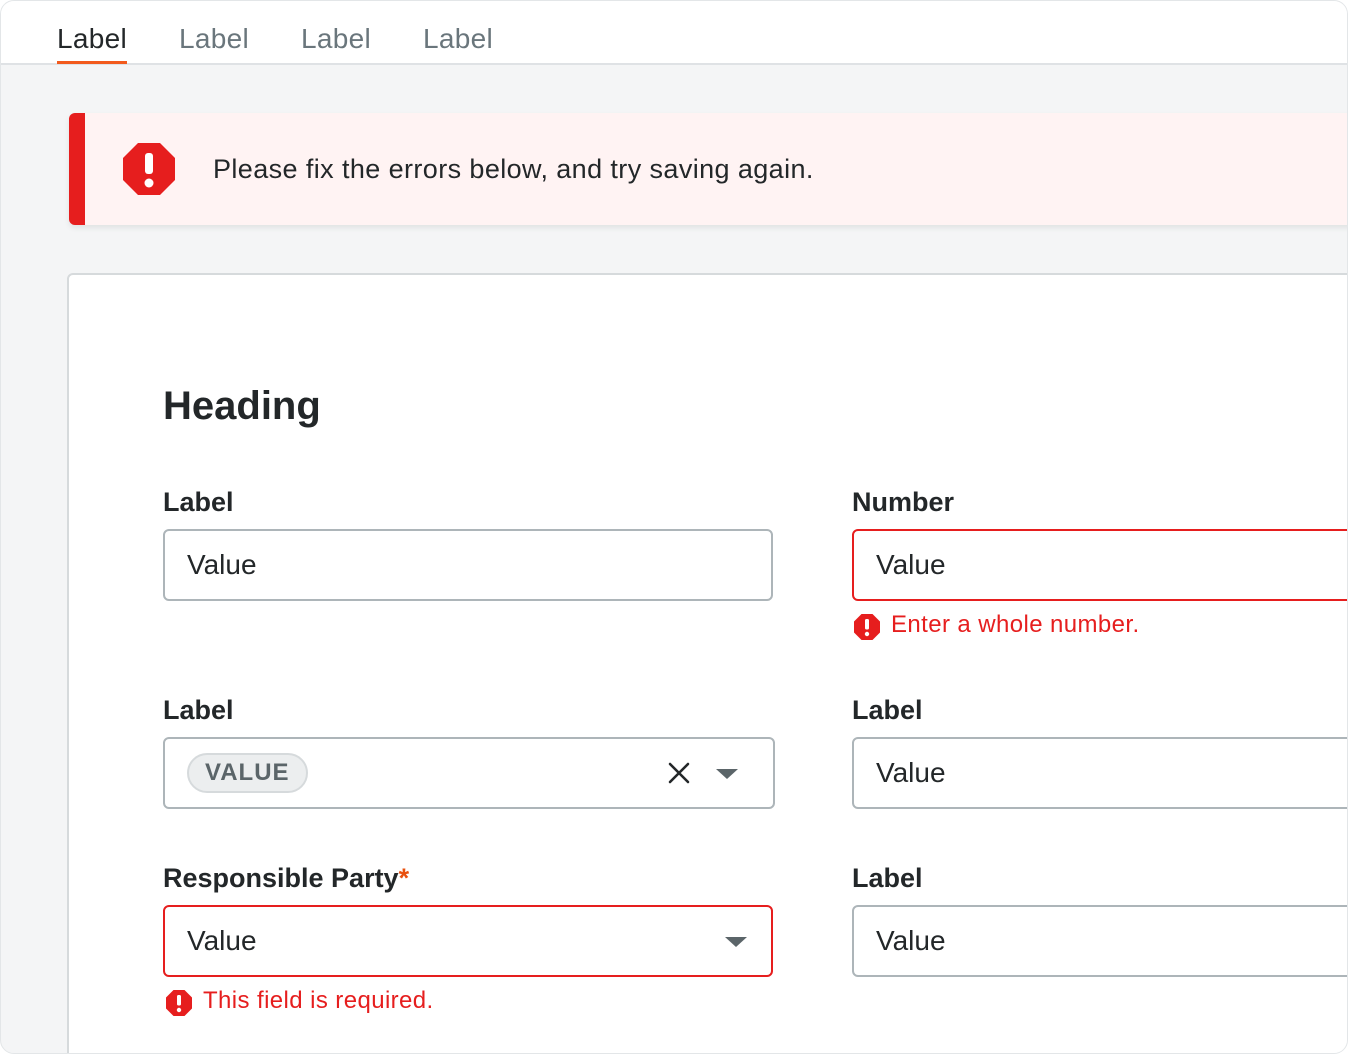 The width and height of the screenshot is (1348, 1054). Describe the element at coordinates (469, 773) in the screenshot. I see `multiselect-dropdown: VALUE` at that location.